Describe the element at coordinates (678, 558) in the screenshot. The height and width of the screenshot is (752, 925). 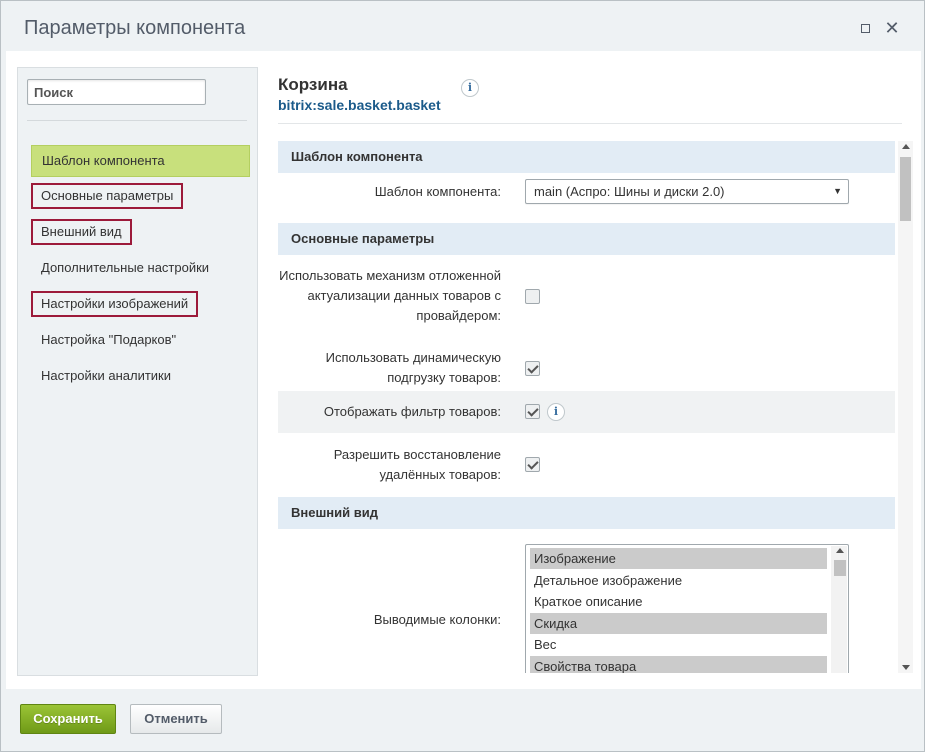
I see `list-item: Изображение` at that location.